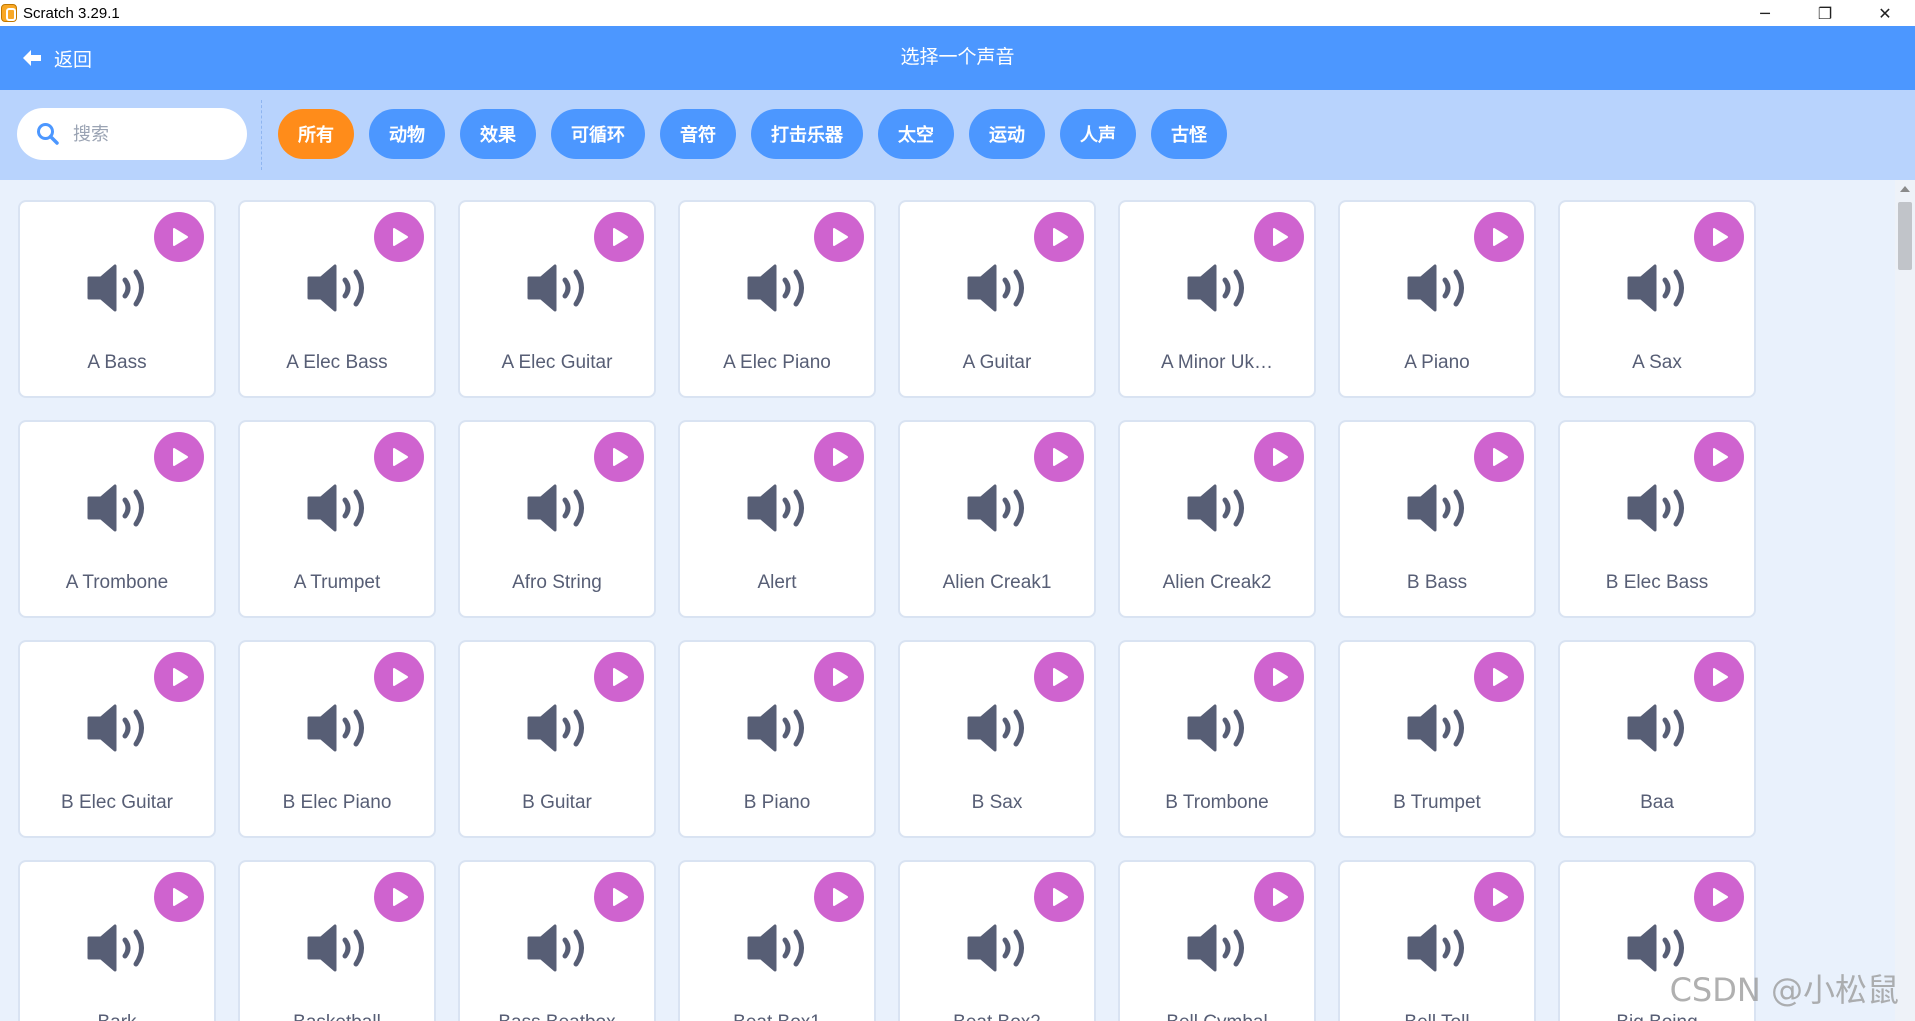 This screenshot has height=1021, width=1915. I want to click on tag-3: 可循环, so click(598, 134).